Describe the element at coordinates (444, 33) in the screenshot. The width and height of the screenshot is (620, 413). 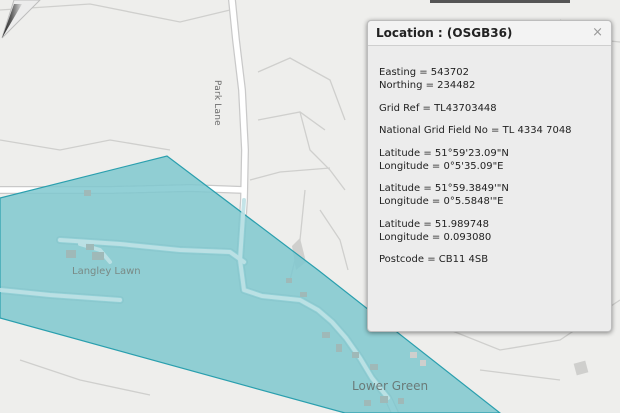
I see `popup-title: Location : (OSGB36)` at that location.